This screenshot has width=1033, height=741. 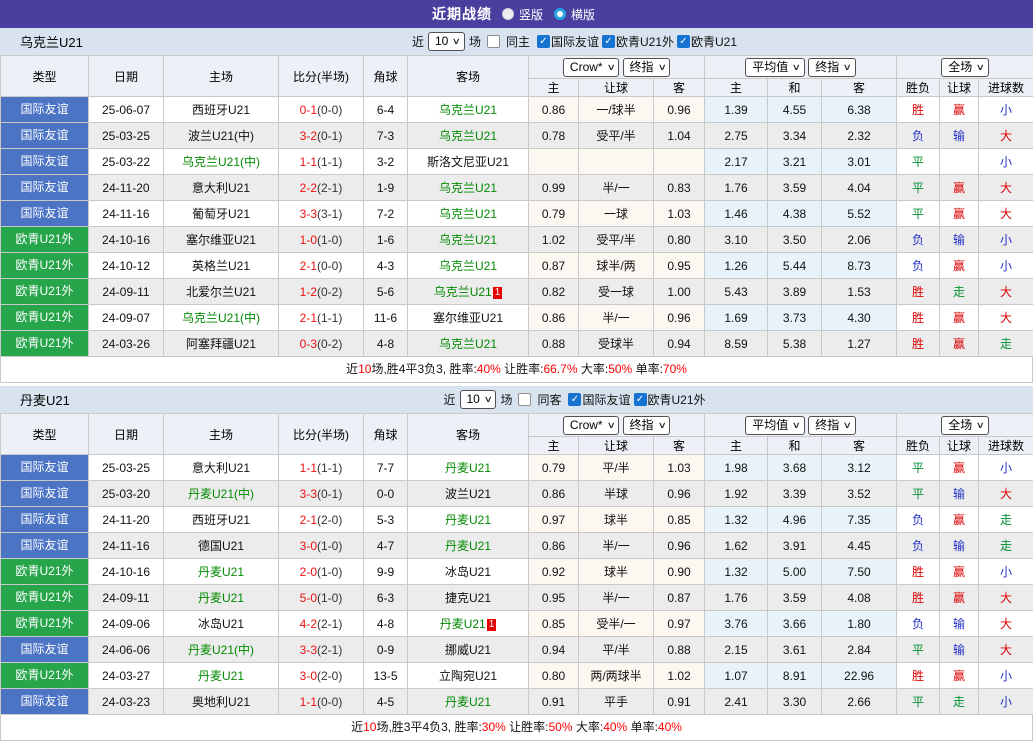 What do you see at coordinates (468, 162) in the screenshot?
I see `away-team: 斯洛文尼亚U21` at bounding box center [468, 162].